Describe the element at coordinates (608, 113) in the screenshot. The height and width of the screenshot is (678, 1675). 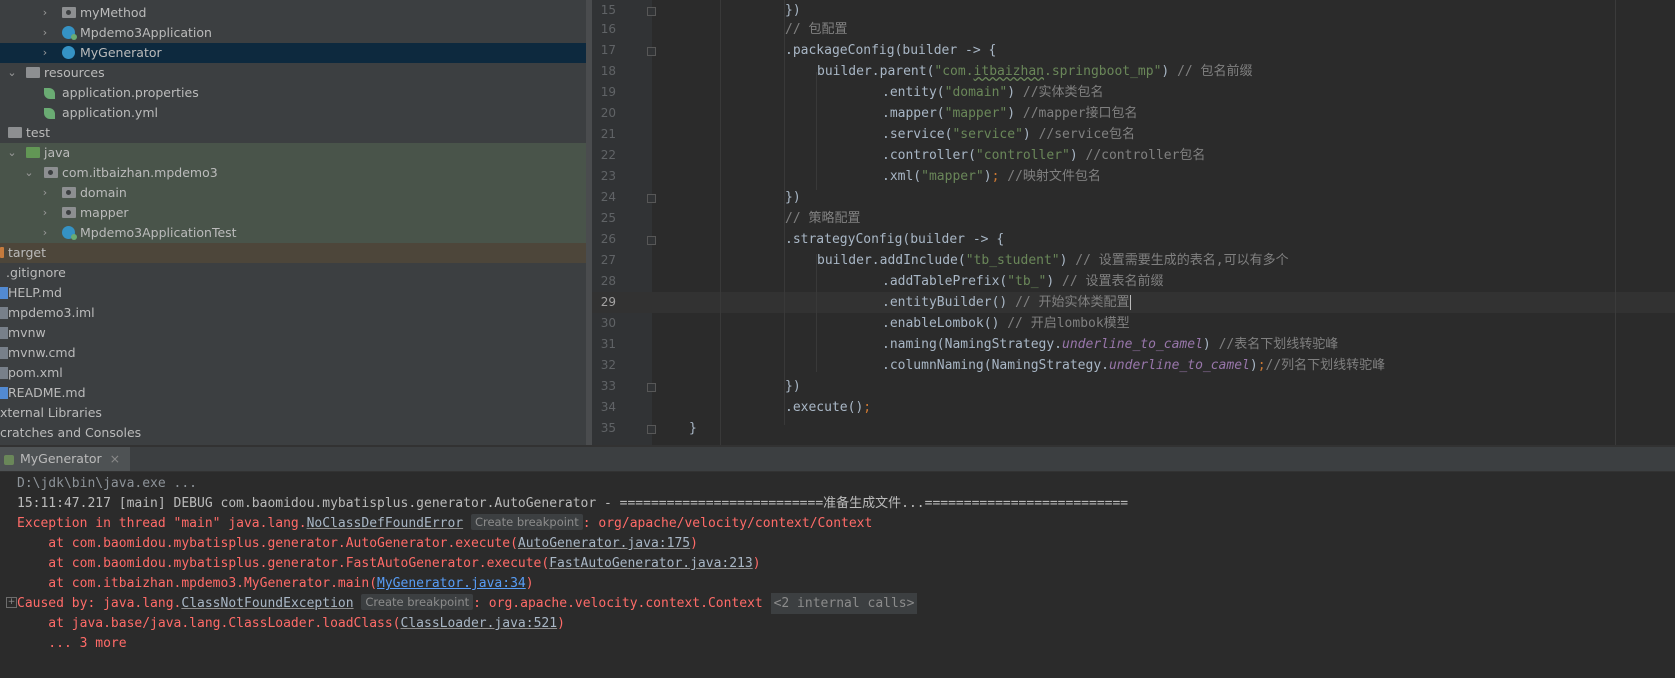
I see `line-number: 20` at that location.